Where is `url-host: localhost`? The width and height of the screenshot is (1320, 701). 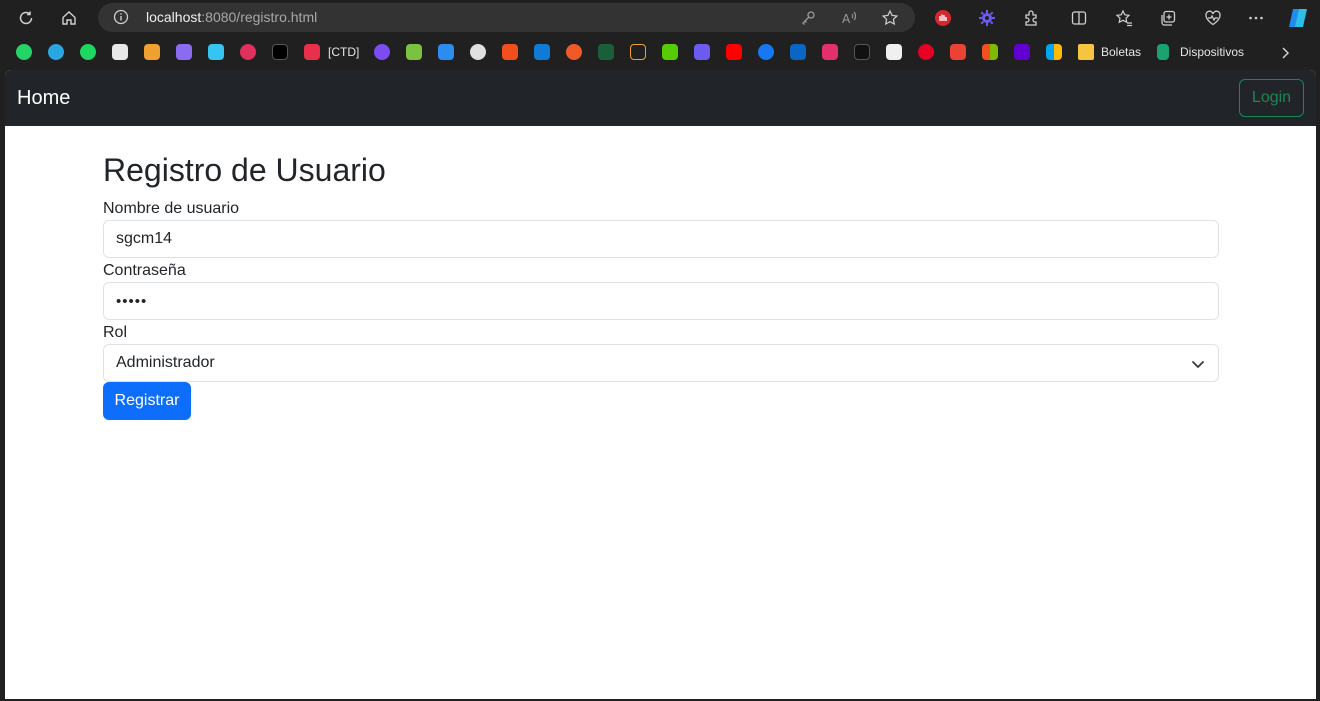 url-host: localhost is located at coordinates (174, 17).